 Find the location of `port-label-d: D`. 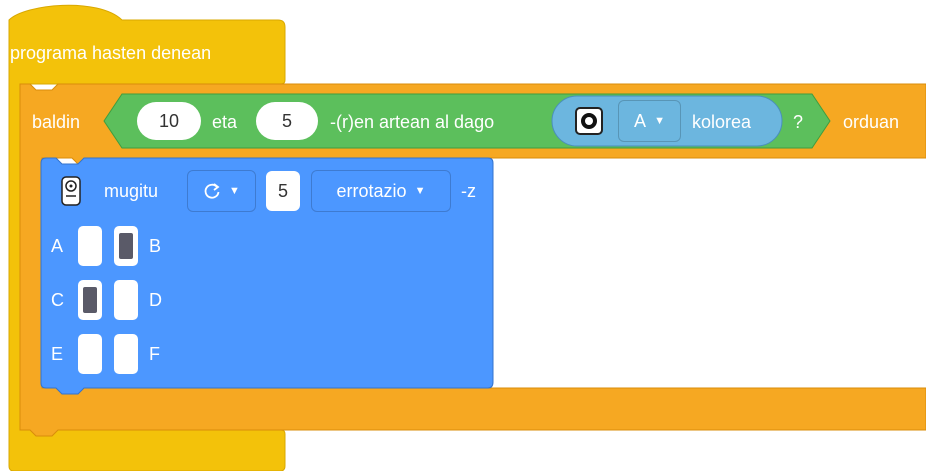

port-label-d: D is located at coordinates (155, 300).